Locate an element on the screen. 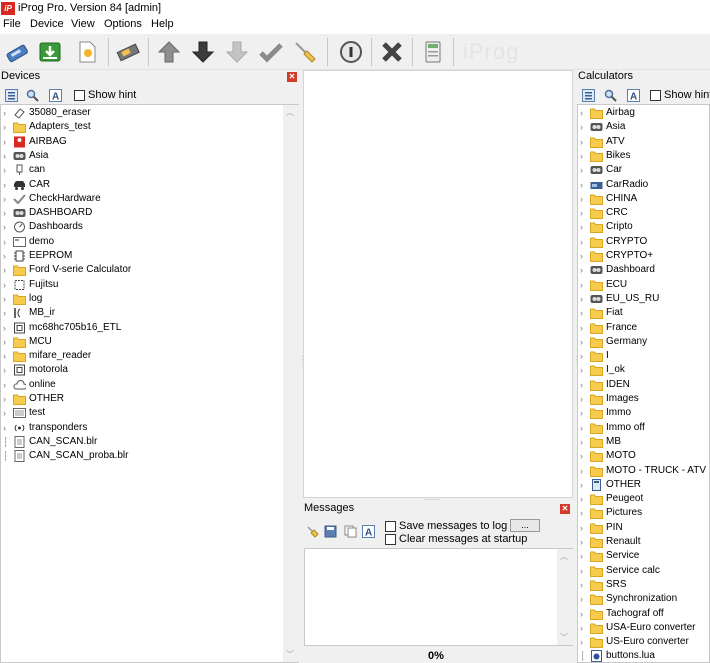  calculator-item: › Peugeot is located at coordinates (643, 499).